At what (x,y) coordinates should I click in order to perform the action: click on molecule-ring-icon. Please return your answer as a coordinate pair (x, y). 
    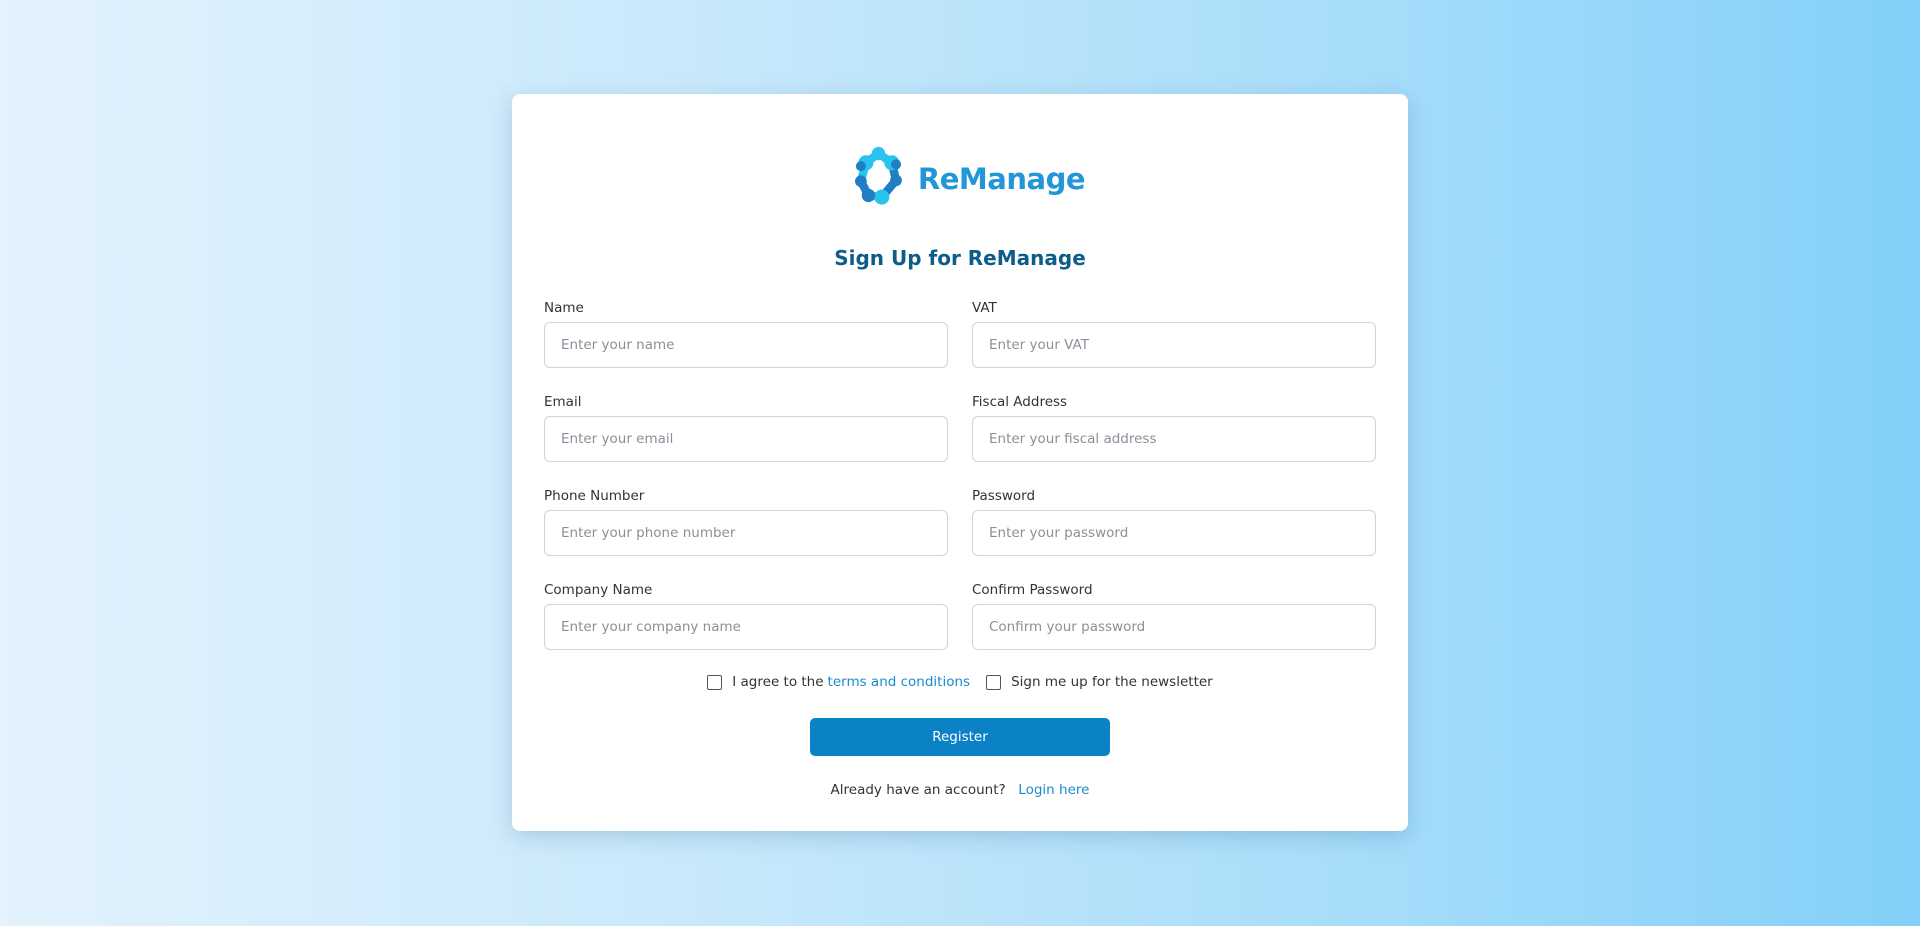
    Looking at the image, I should click on (878, 175).